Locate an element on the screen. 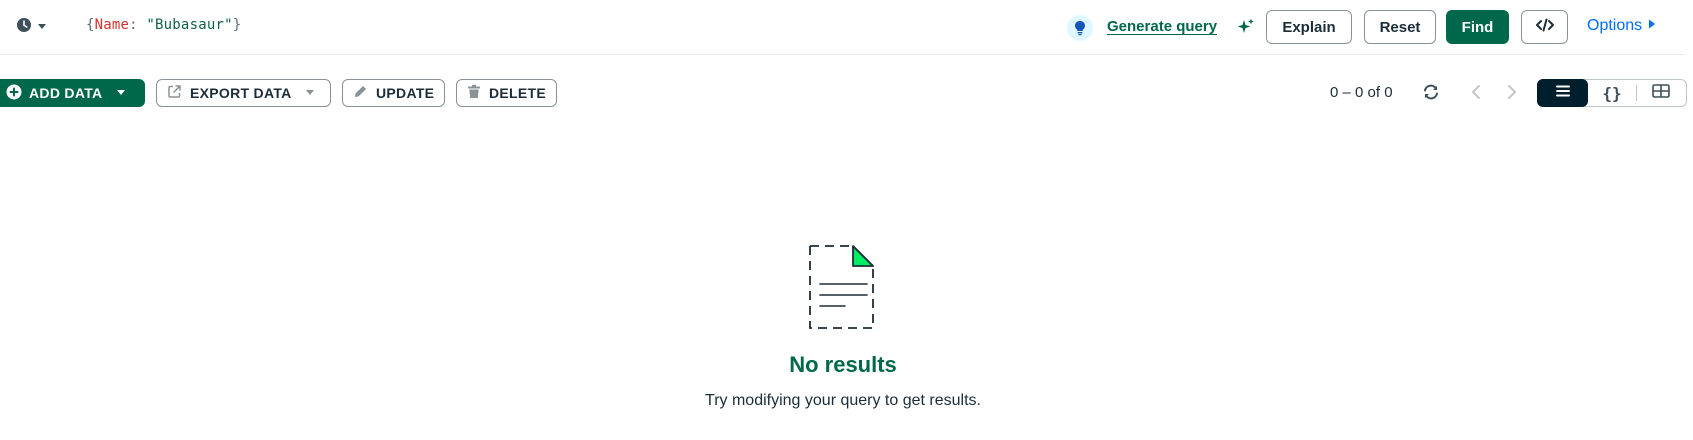  curly-braces-icon: {} is located at coordinates (1612, 93).